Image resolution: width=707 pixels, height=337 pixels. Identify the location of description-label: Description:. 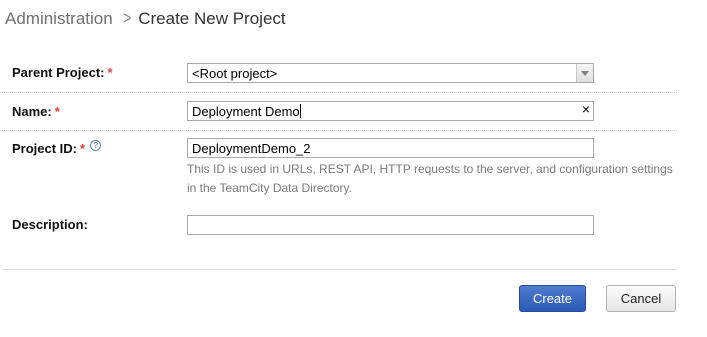
(50, 224).